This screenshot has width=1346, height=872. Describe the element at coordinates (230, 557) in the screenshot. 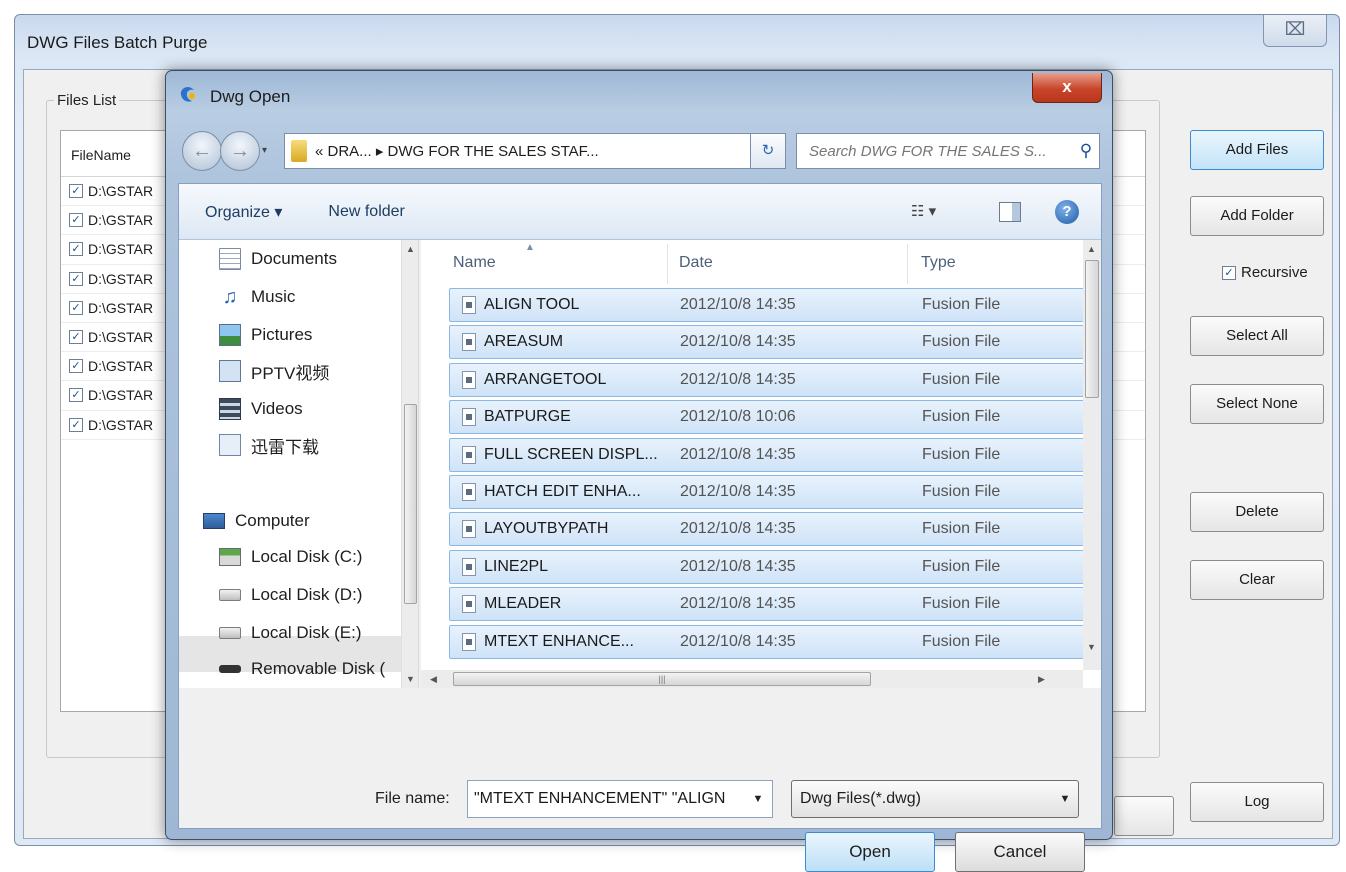

I see `local-disk-icon` at that location.